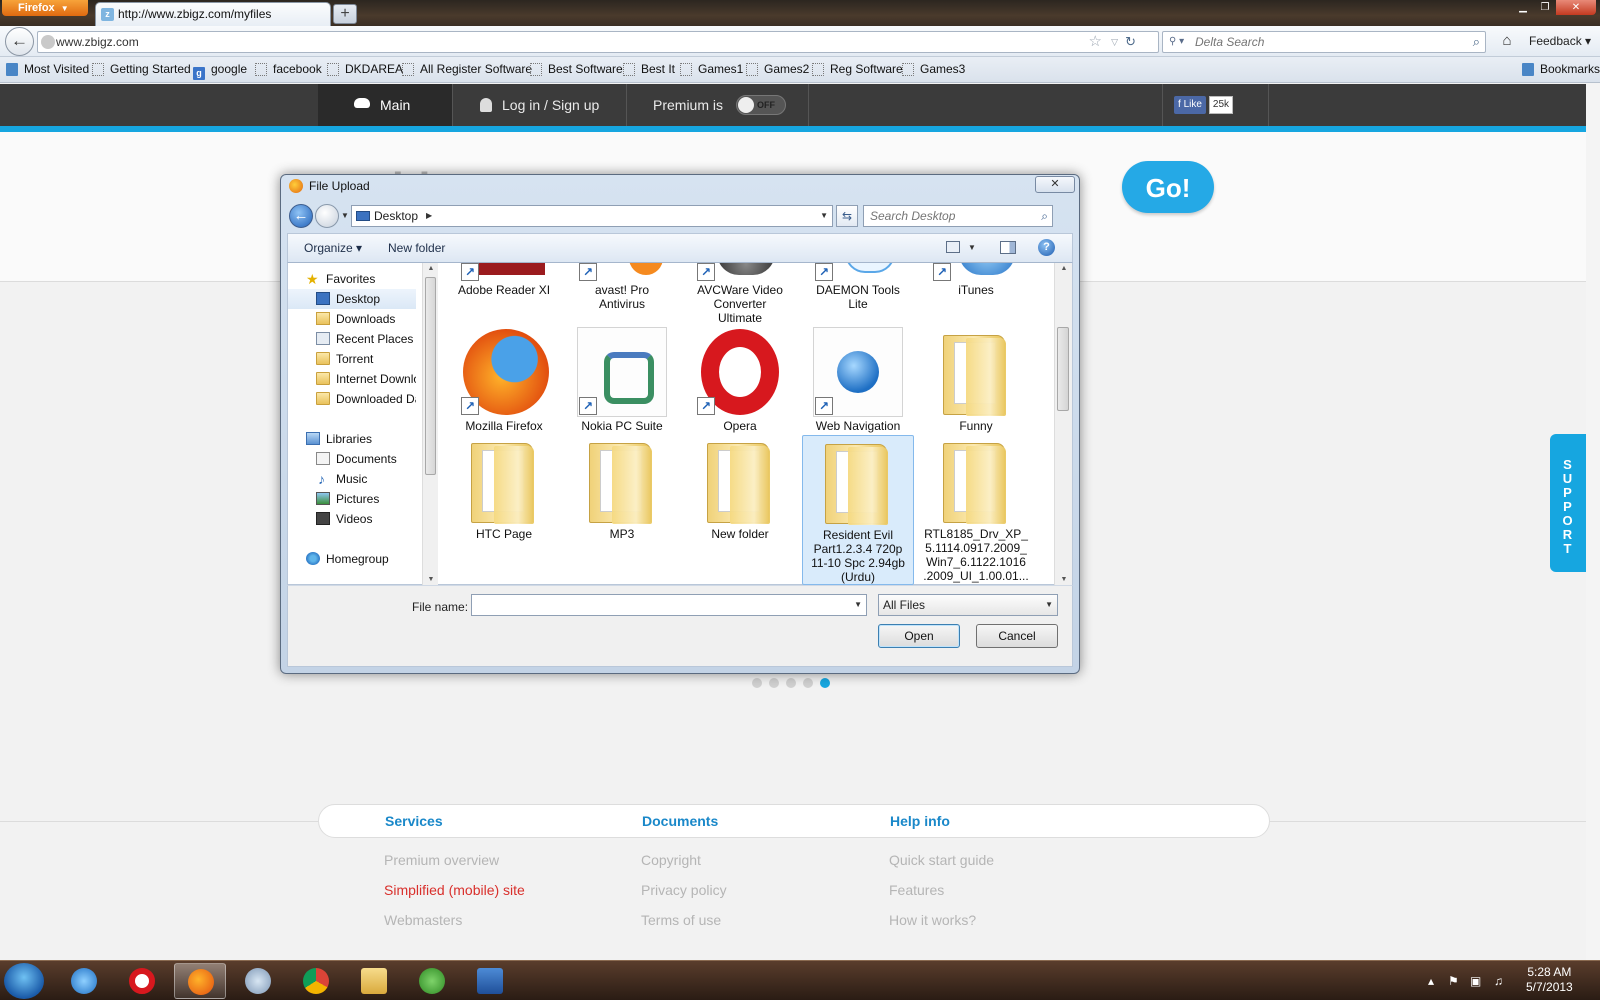  I want to click on taskbar-word, so click(490, 981).